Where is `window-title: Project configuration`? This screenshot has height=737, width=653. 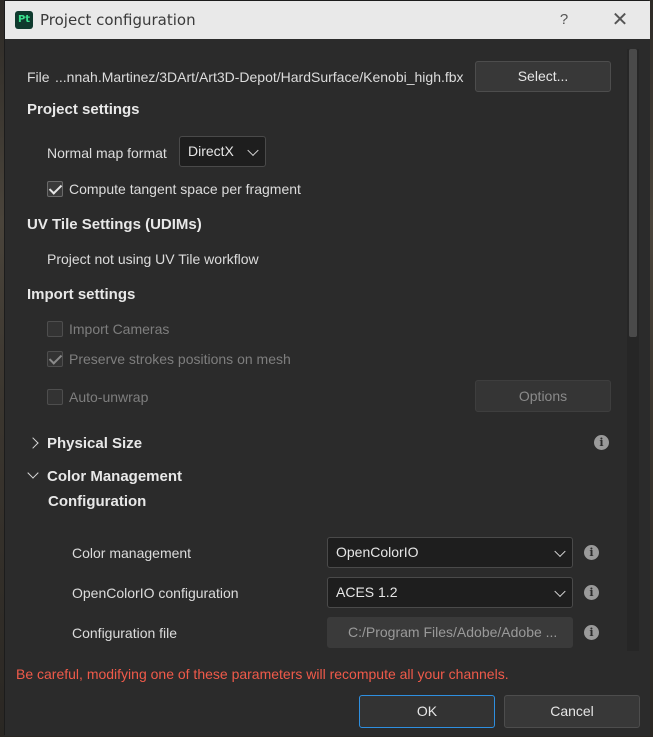 window-title: Project configuration is located at coordinates (118, 20).